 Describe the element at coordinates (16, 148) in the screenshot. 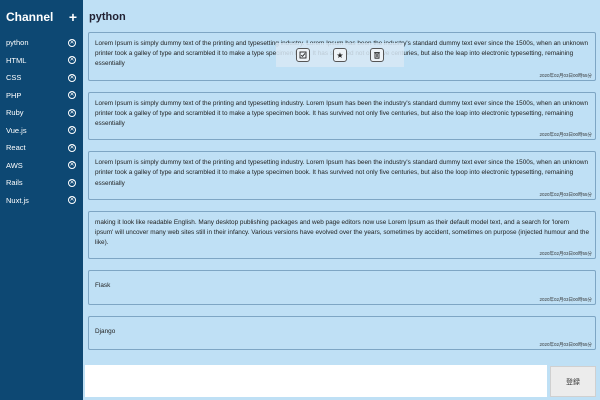

I see `channel-label: React` at that location.